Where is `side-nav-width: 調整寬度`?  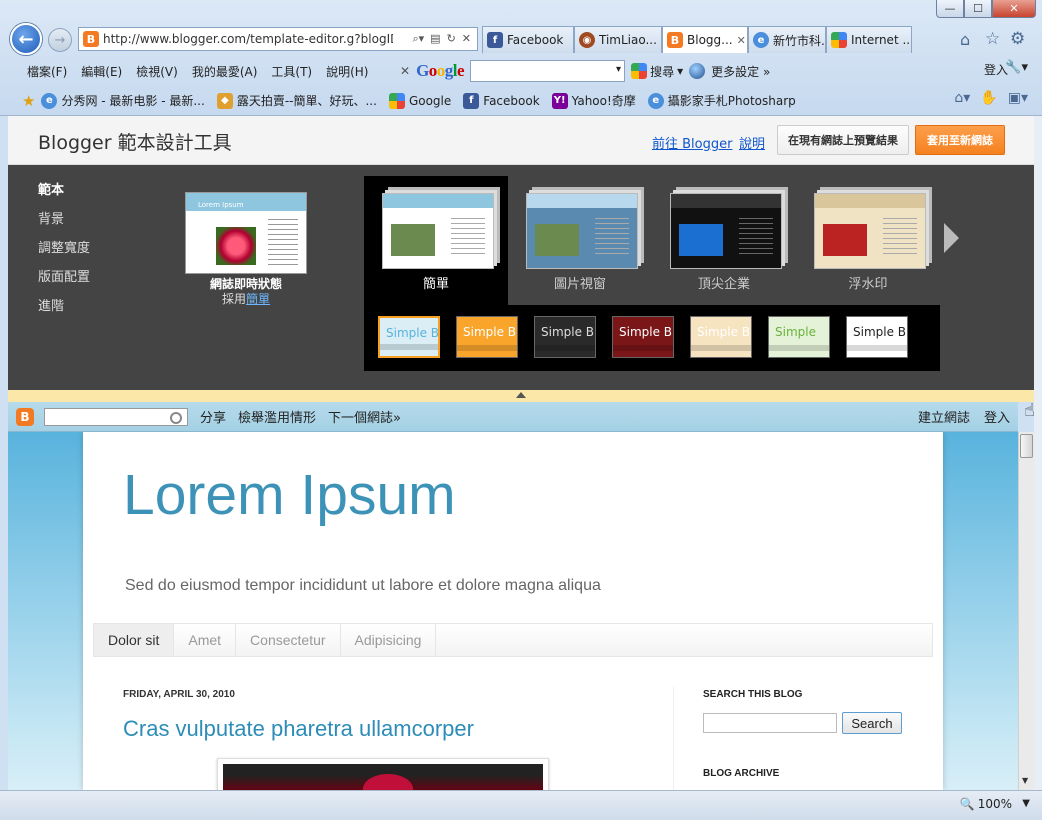 side-nav-width: 調整寬度 is located at coordinates (64, 246).